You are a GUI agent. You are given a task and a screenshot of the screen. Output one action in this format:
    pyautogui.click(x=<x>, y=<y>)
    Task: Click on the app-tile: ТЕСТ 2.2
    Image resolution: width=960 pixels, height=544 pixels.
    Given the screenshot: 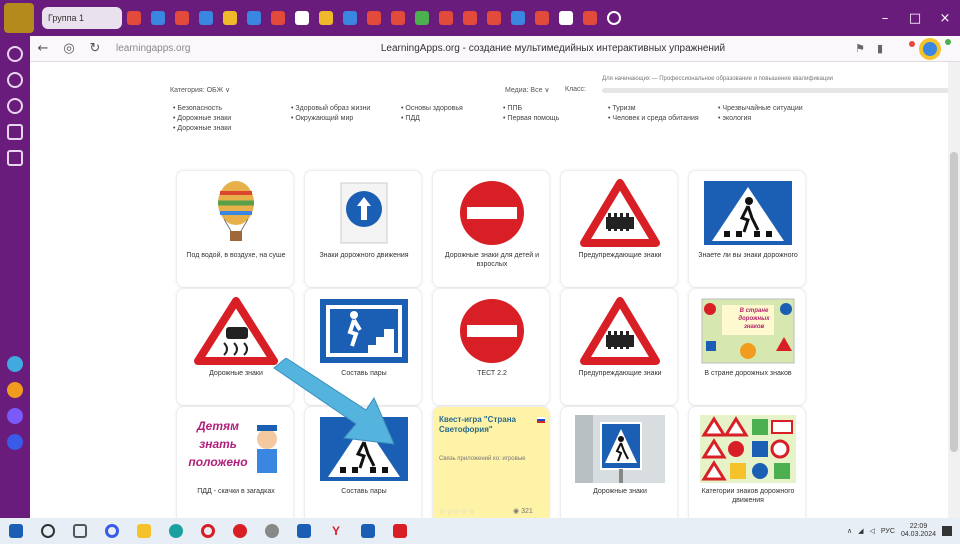 What is the action you would take?
    pyautogui.click(x=491, y=347)
    